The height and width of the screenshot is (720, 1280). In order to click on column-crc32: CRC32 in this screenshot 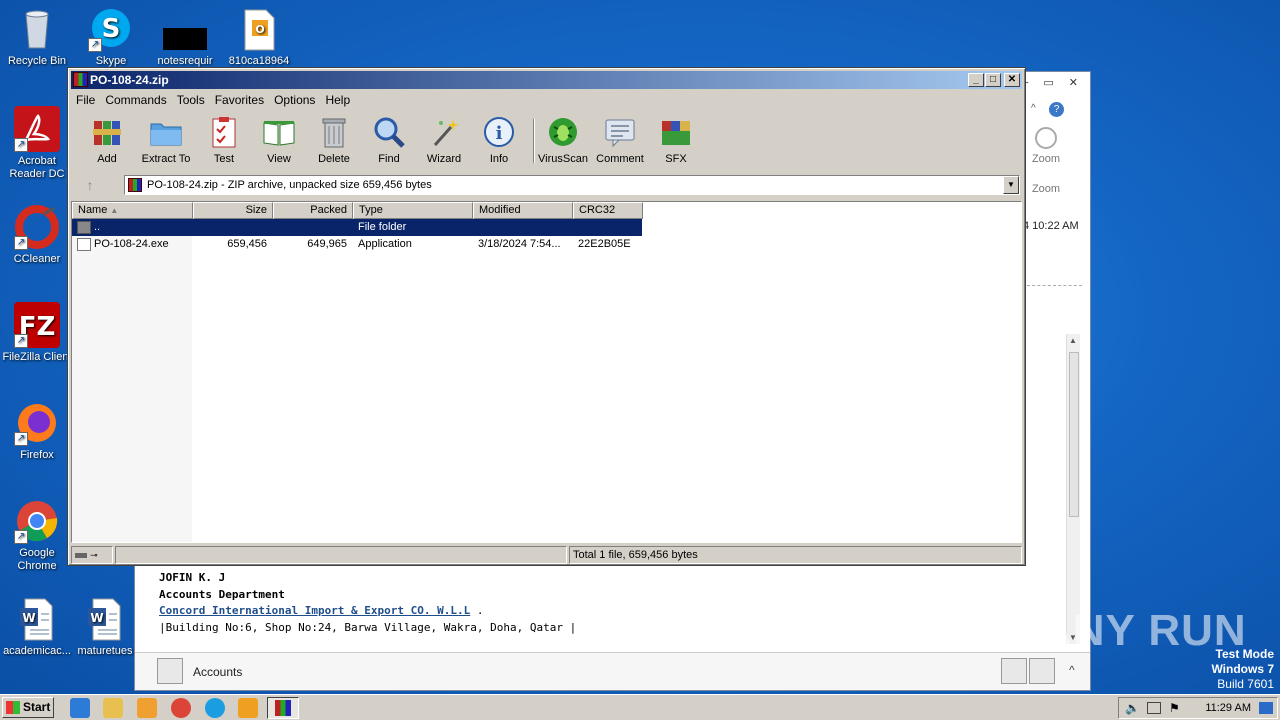, I will do `click(608, 210)`.